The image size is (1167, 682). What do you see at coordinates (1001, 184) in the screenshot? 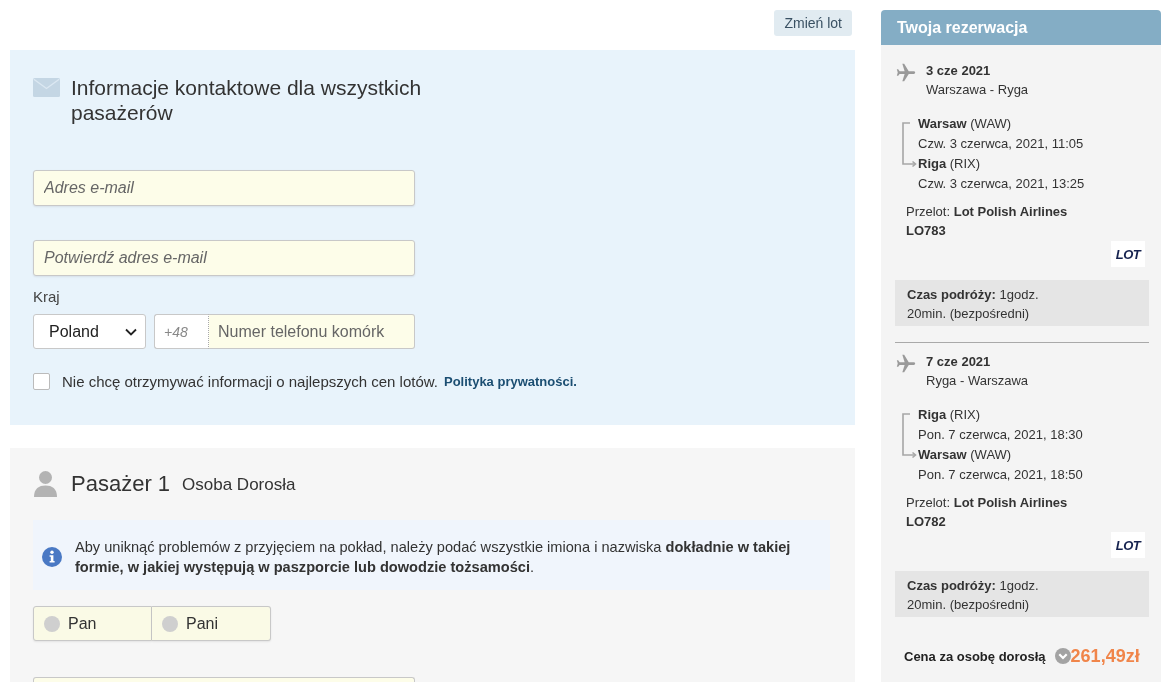
I see `flight-time: Czw. 3 czerwca, 2021, 13:25` at bounding box center [1001, 184].